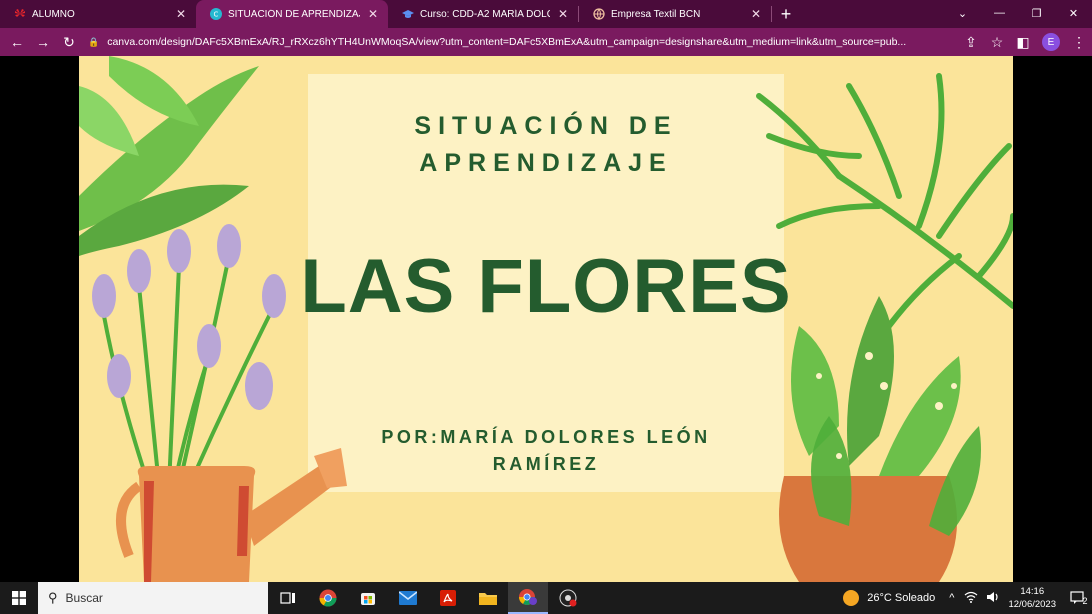  I want to click on tab-label: Curso: CDD-A2 MARÍA DOLORES, so click(485, 14).